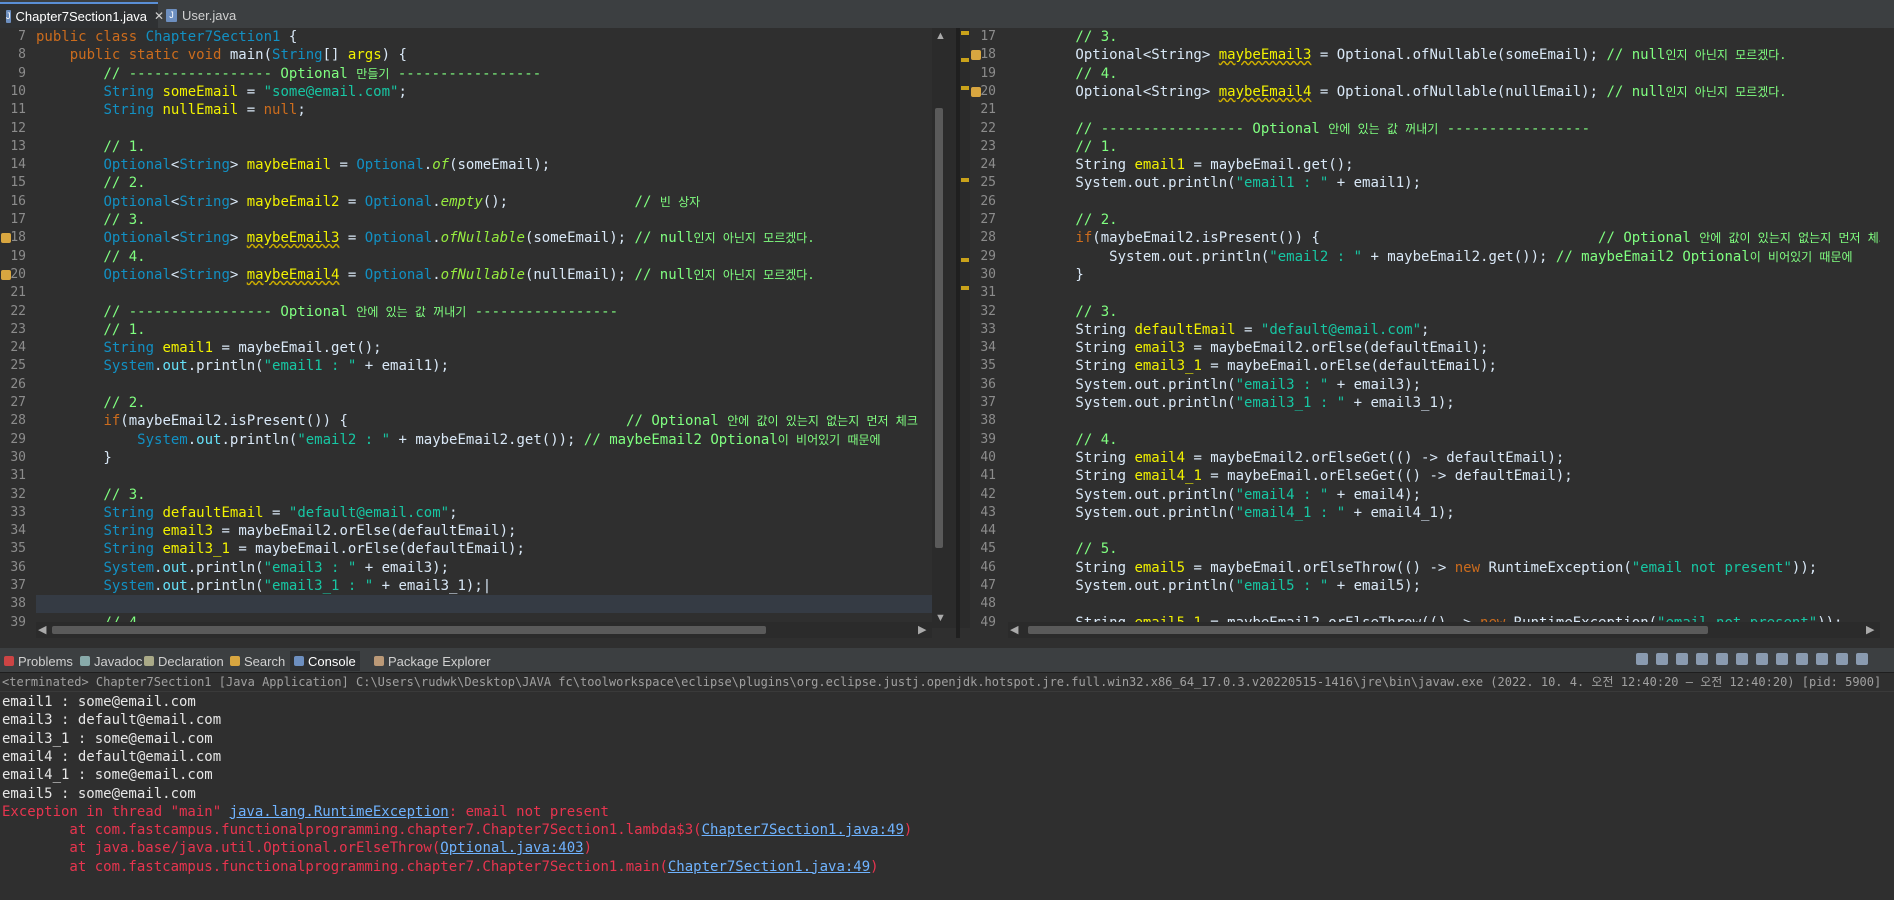  Describe the element at coordinates (221, 92) in the screenshot. I see `code-line: String someEmail = "some@email.com";` at that location.